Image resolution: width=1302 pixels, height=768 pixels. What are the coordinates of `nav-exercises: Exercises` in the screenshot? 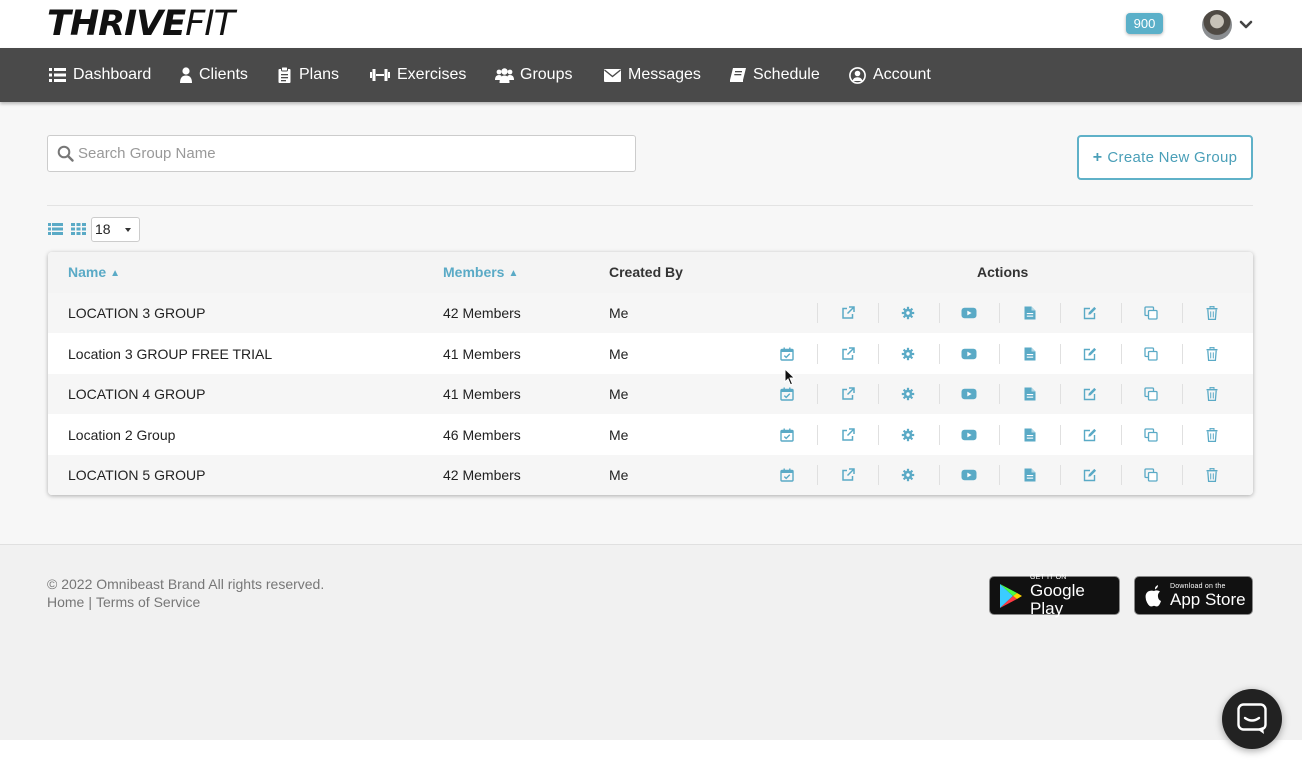 It's located at (417, 75).